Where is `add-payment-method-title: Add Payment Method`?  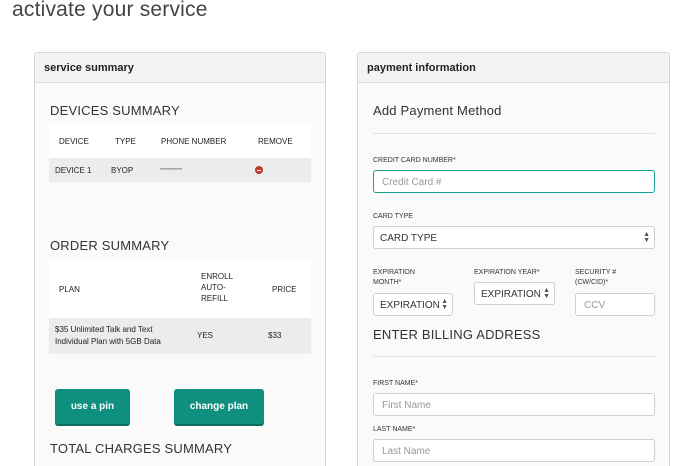
add-payment-method-title: Add Payment Method is located at coordinates (437, 110).